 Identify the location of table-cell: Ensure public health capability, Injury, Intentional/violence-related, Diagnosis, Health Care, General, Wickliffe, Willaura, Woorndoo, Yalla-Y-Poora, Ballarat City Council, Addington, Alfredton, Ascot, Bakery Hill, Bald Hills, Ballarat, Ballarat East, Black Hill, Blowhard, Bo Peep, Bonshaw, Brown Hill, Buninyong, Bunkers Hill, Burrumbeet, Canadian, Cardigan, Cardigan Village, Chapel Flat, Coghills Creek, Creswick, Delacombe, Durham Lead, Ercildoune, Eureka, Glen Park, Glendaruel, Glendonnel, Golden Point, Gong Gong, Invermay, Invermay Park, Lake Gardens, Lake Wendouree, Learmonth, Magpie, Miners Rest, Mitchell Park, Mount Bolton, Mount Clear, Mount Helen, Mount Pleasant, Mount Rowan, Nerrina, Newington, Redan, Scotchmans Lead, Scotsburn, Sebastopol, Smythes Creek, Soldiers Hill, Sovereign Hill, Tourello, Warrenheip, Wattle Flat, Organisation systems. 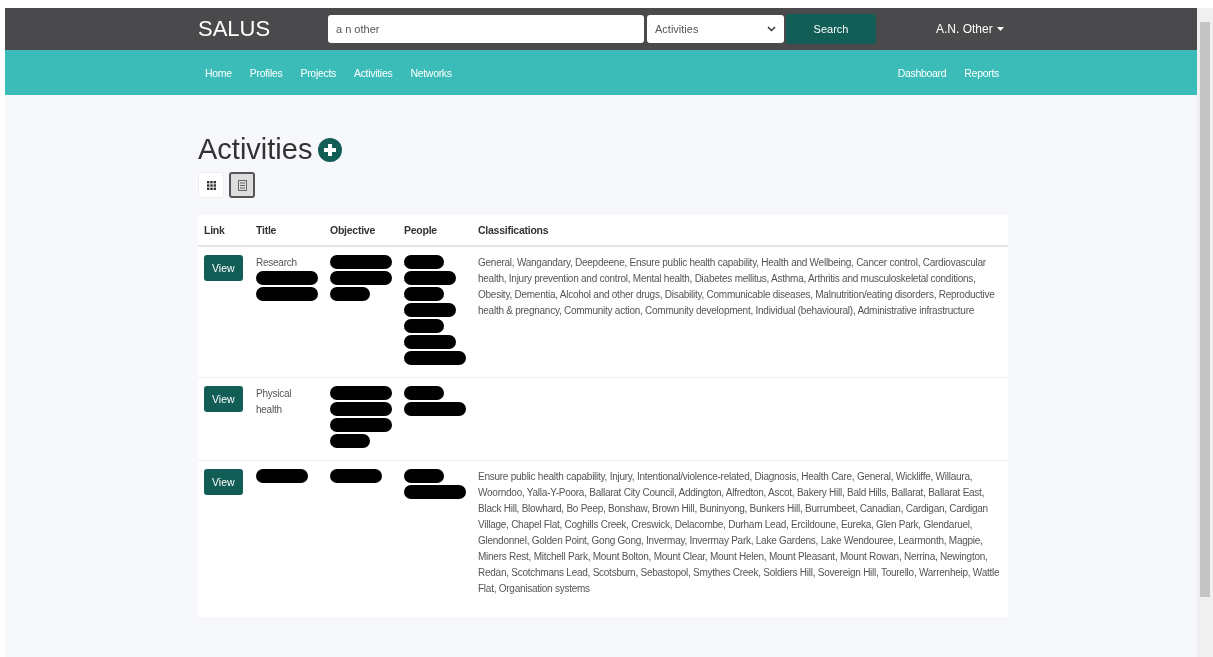
(739, 532).